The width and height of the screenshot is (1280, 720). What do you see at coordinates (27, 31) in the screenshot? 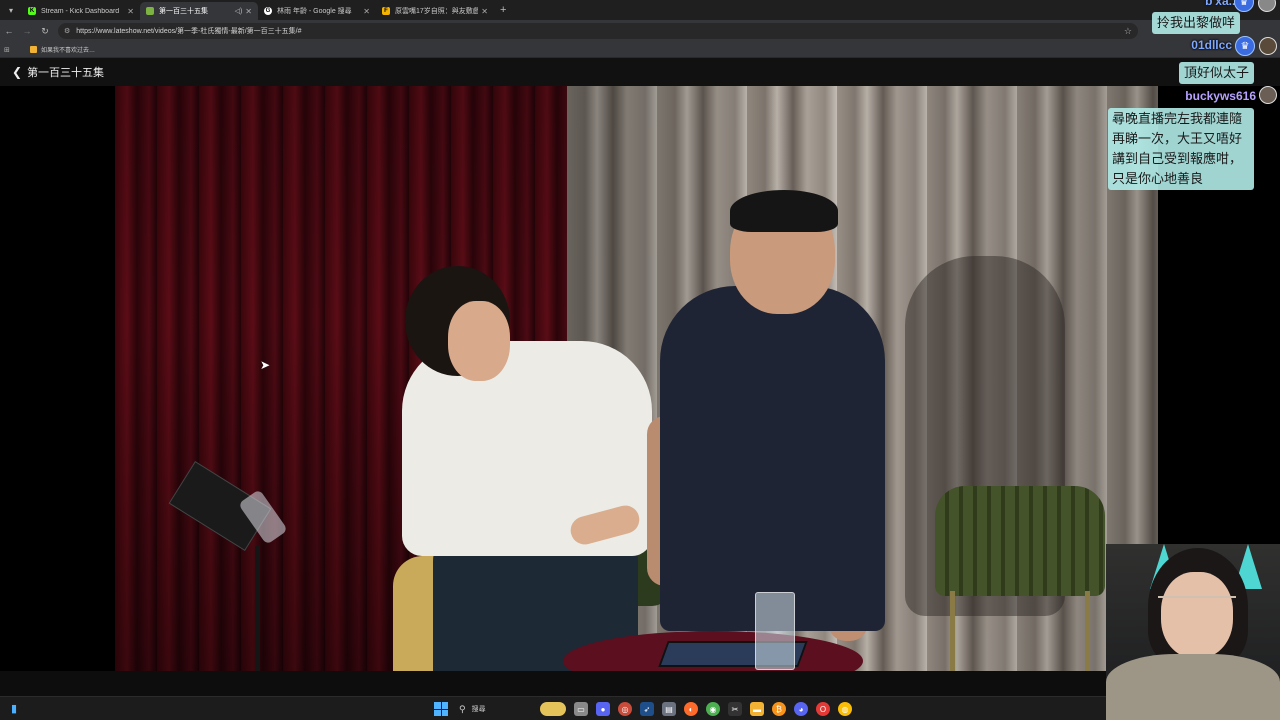
I see `forward-arrow-icon: →` at bounding box center [27, 31].